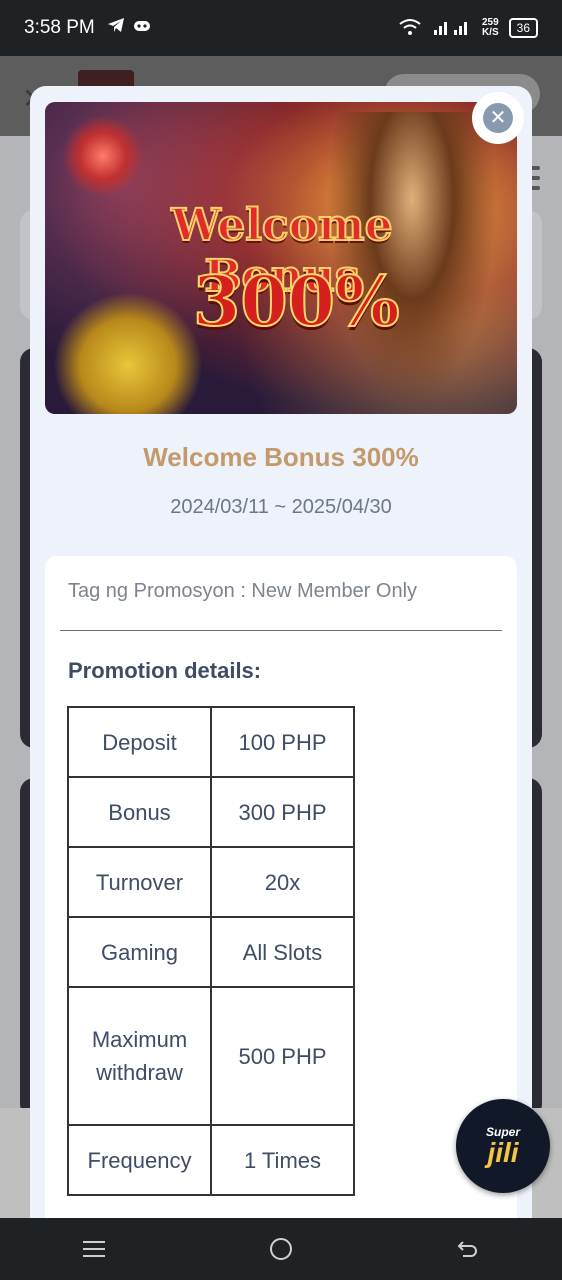  Describe the element at coordinates (410, 28) in the screenshot. I see `wifi-icon` at that location.